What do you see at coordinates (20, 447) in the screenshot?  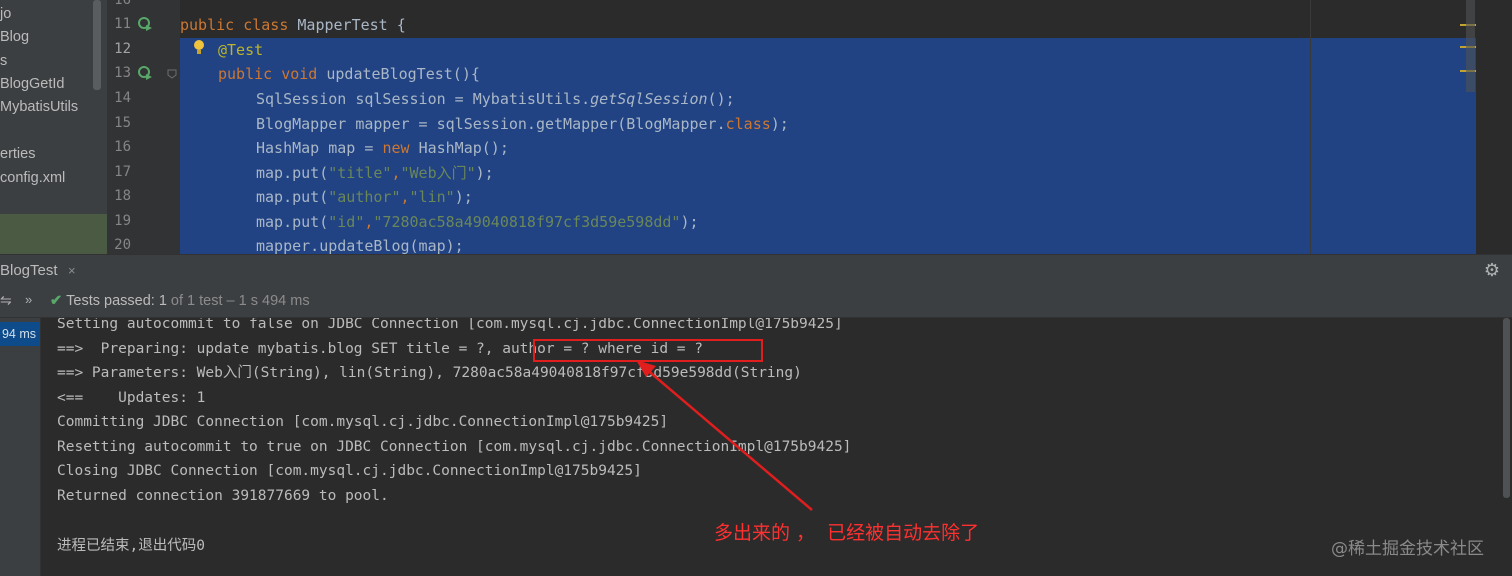 I see `test-tree: 94 ms` at bounding box center [20, 447].